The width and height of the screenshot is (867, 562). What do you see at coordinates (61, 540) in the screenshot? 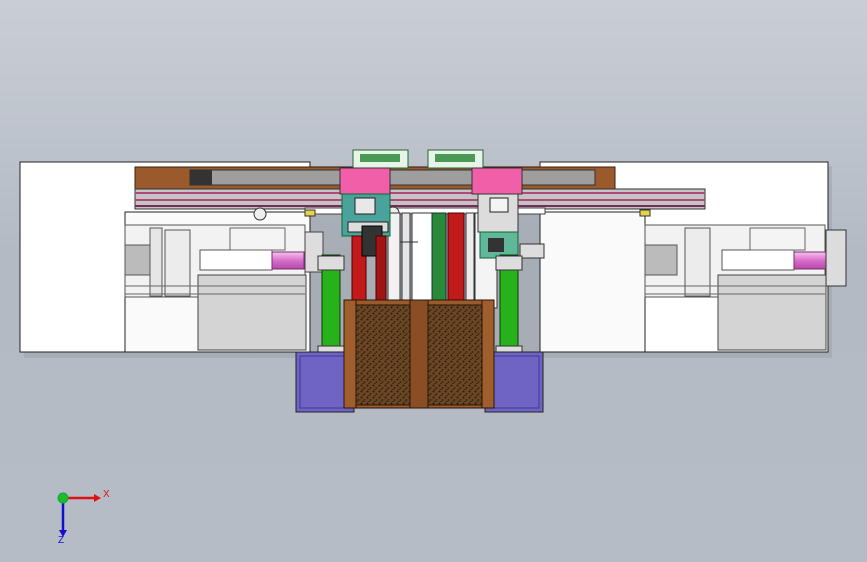
I see `triad-z-label: Z` at bounding box center [61, 540].